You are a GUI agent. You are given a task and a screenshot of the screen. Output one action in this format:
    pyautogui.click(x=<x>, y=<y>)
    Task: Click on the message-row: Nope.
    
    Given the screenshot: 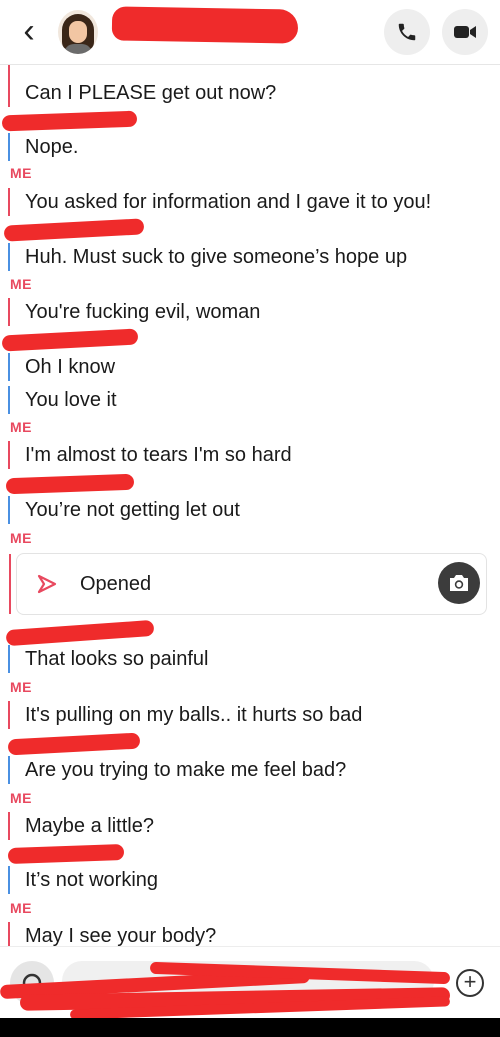 What is the action you would take?
    pyautogui.click(x=250, y=147)
    